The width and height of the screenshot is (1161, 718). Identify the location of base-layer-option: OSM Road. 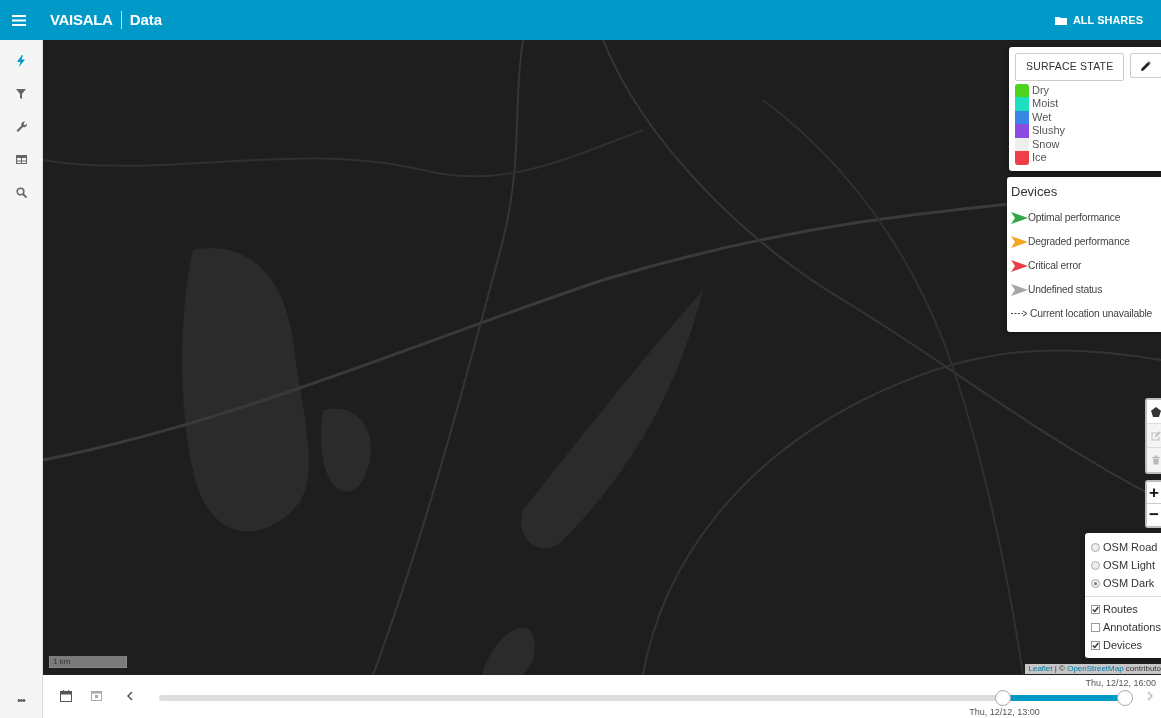
(1126, 547).